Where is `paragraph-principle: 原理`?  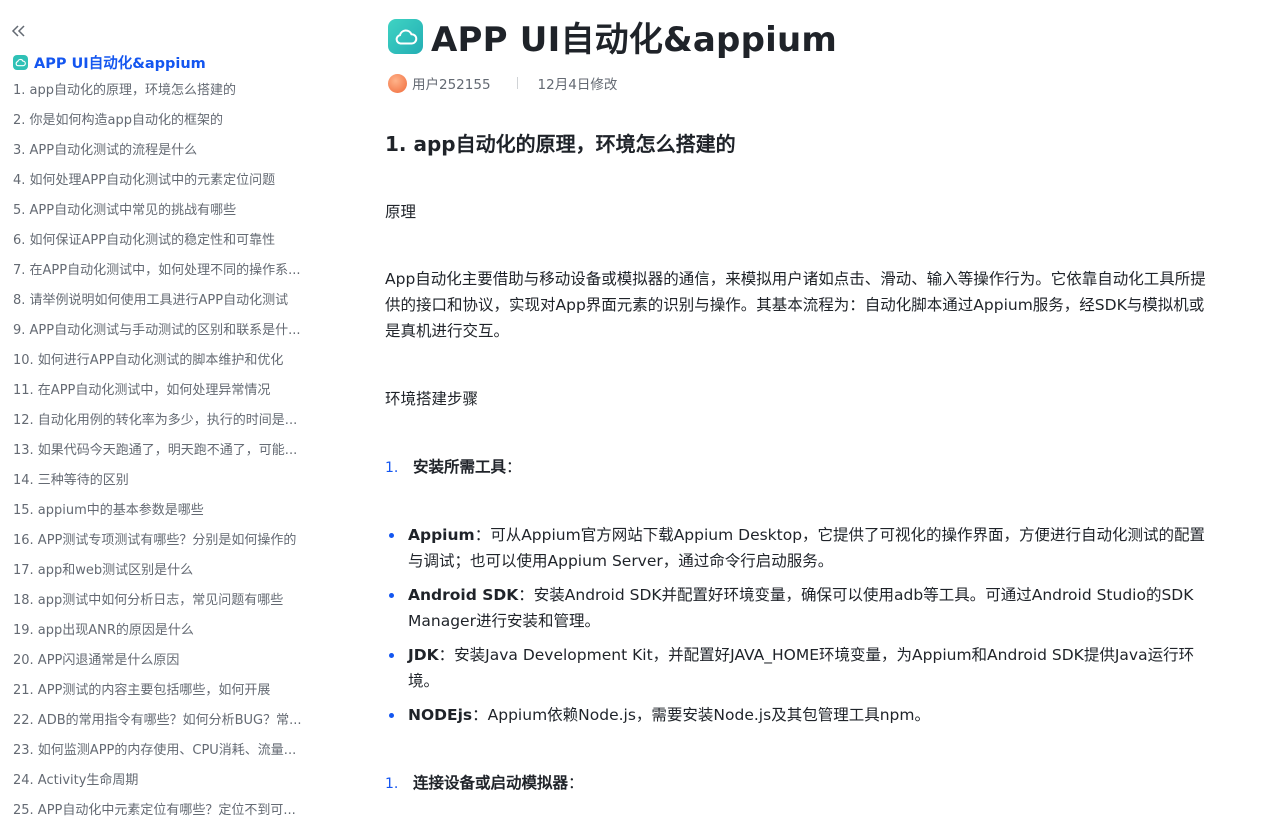
paragraph-principle: 原理 is located at coordinates (401, 212).